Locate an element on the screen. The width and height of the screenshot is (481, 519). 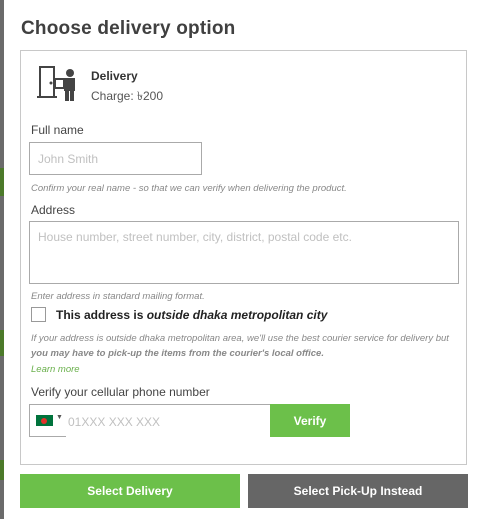
phone-input-group: ▼ is located at coordinates (149, 421).